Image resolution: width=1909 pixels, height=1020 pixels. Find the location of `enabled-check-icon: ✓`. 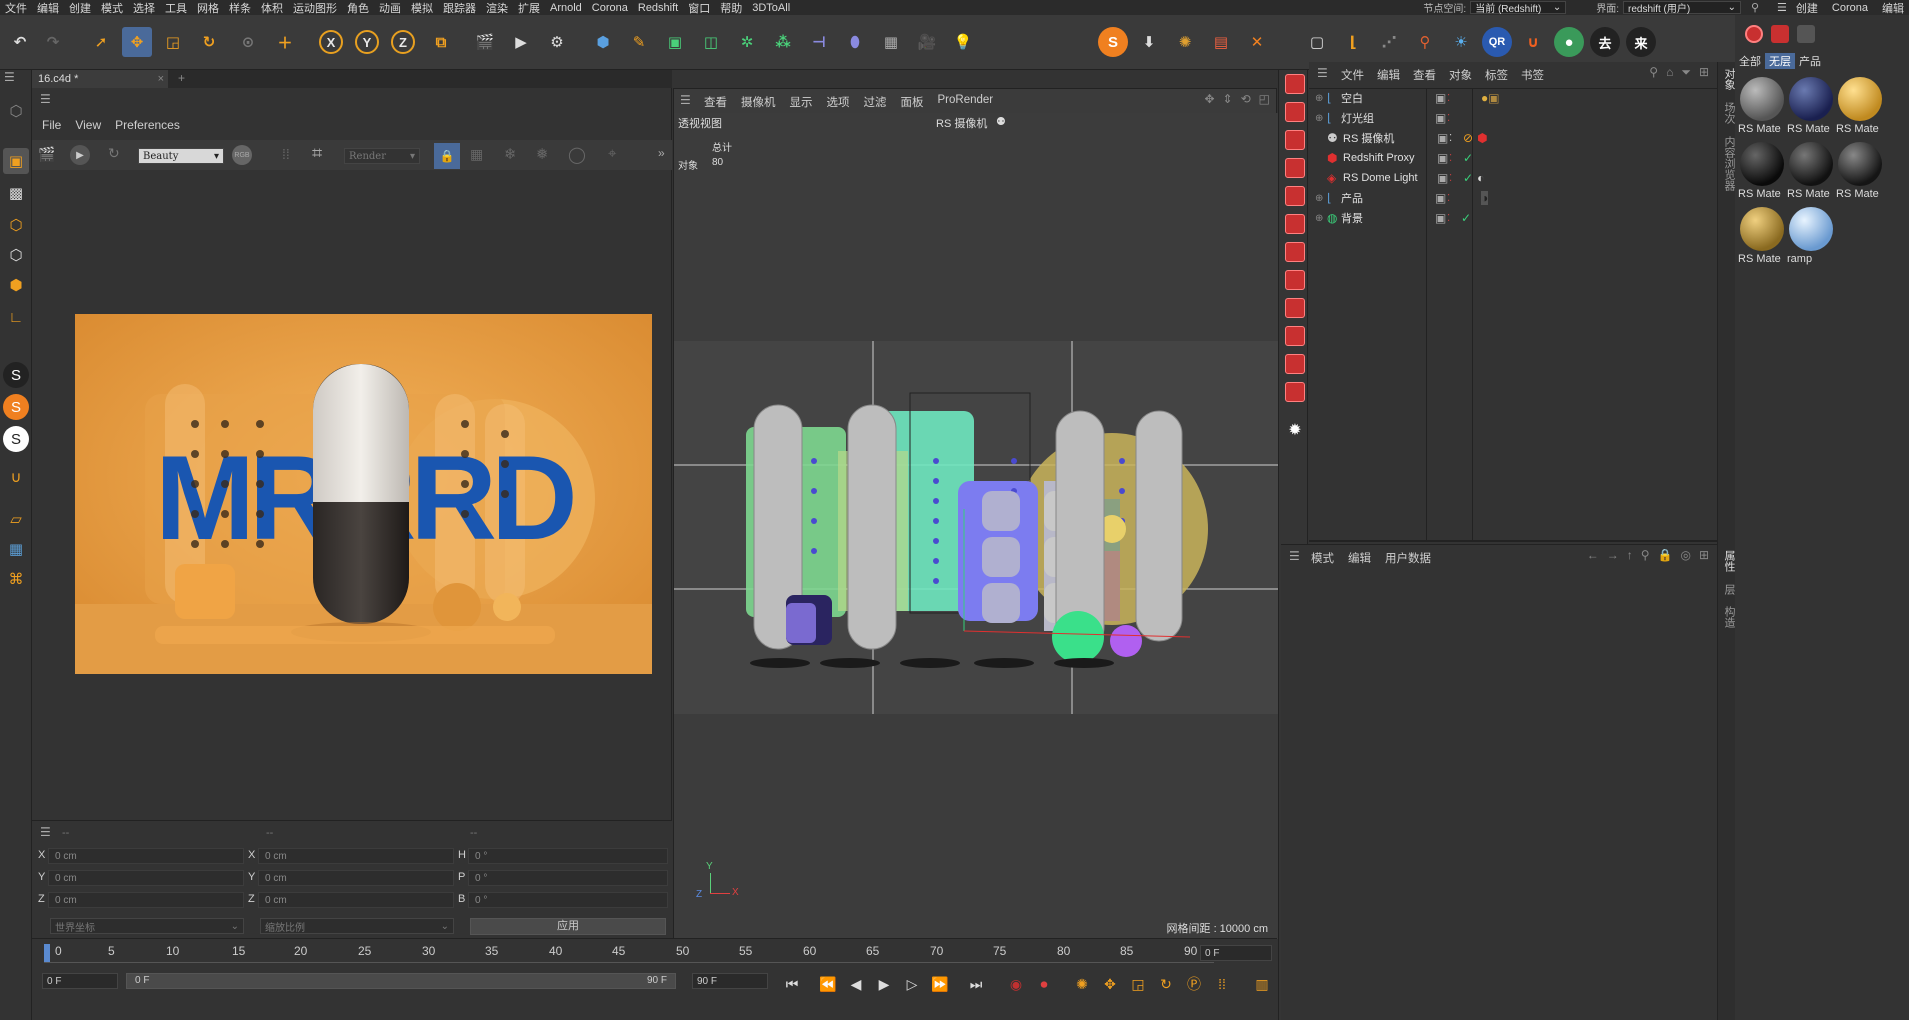

enabled-check-icon: ✓ is located at coordinates (1468, 178).